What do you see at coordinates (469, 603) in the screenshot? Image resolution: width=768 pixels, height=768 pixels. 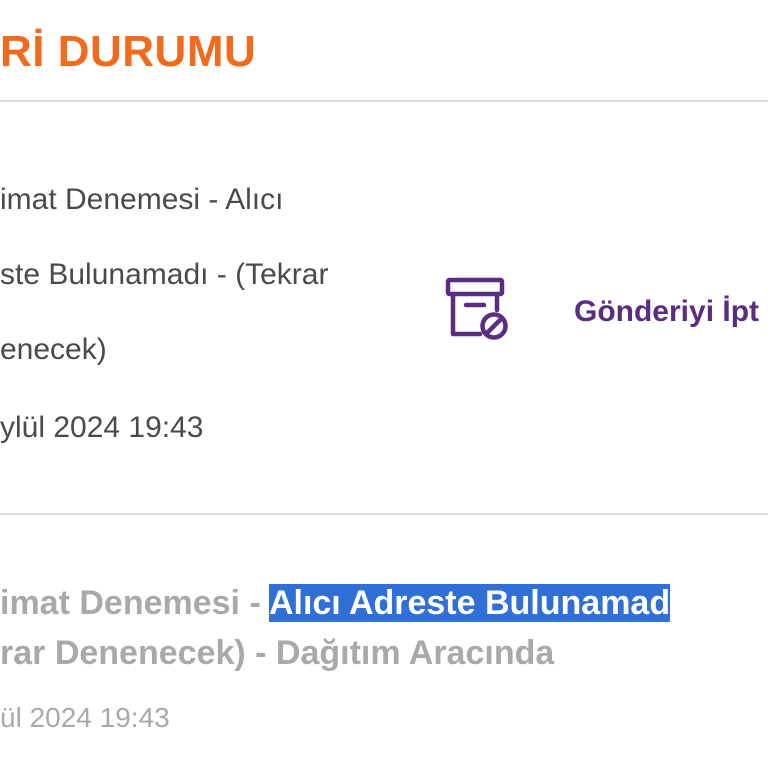 I see `history-status-highlighted: Alıcı Adreste Bulunamad` at bounding box center [469, 603].